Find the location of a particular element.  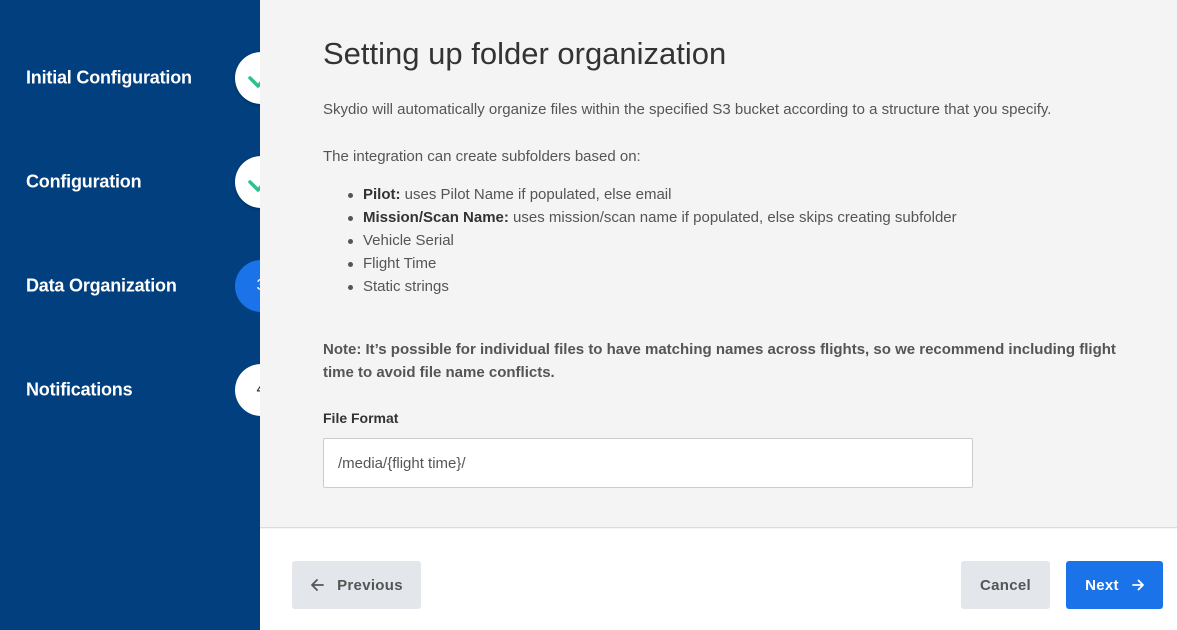

previous-button: Previous is located at coordinates (356, 585).